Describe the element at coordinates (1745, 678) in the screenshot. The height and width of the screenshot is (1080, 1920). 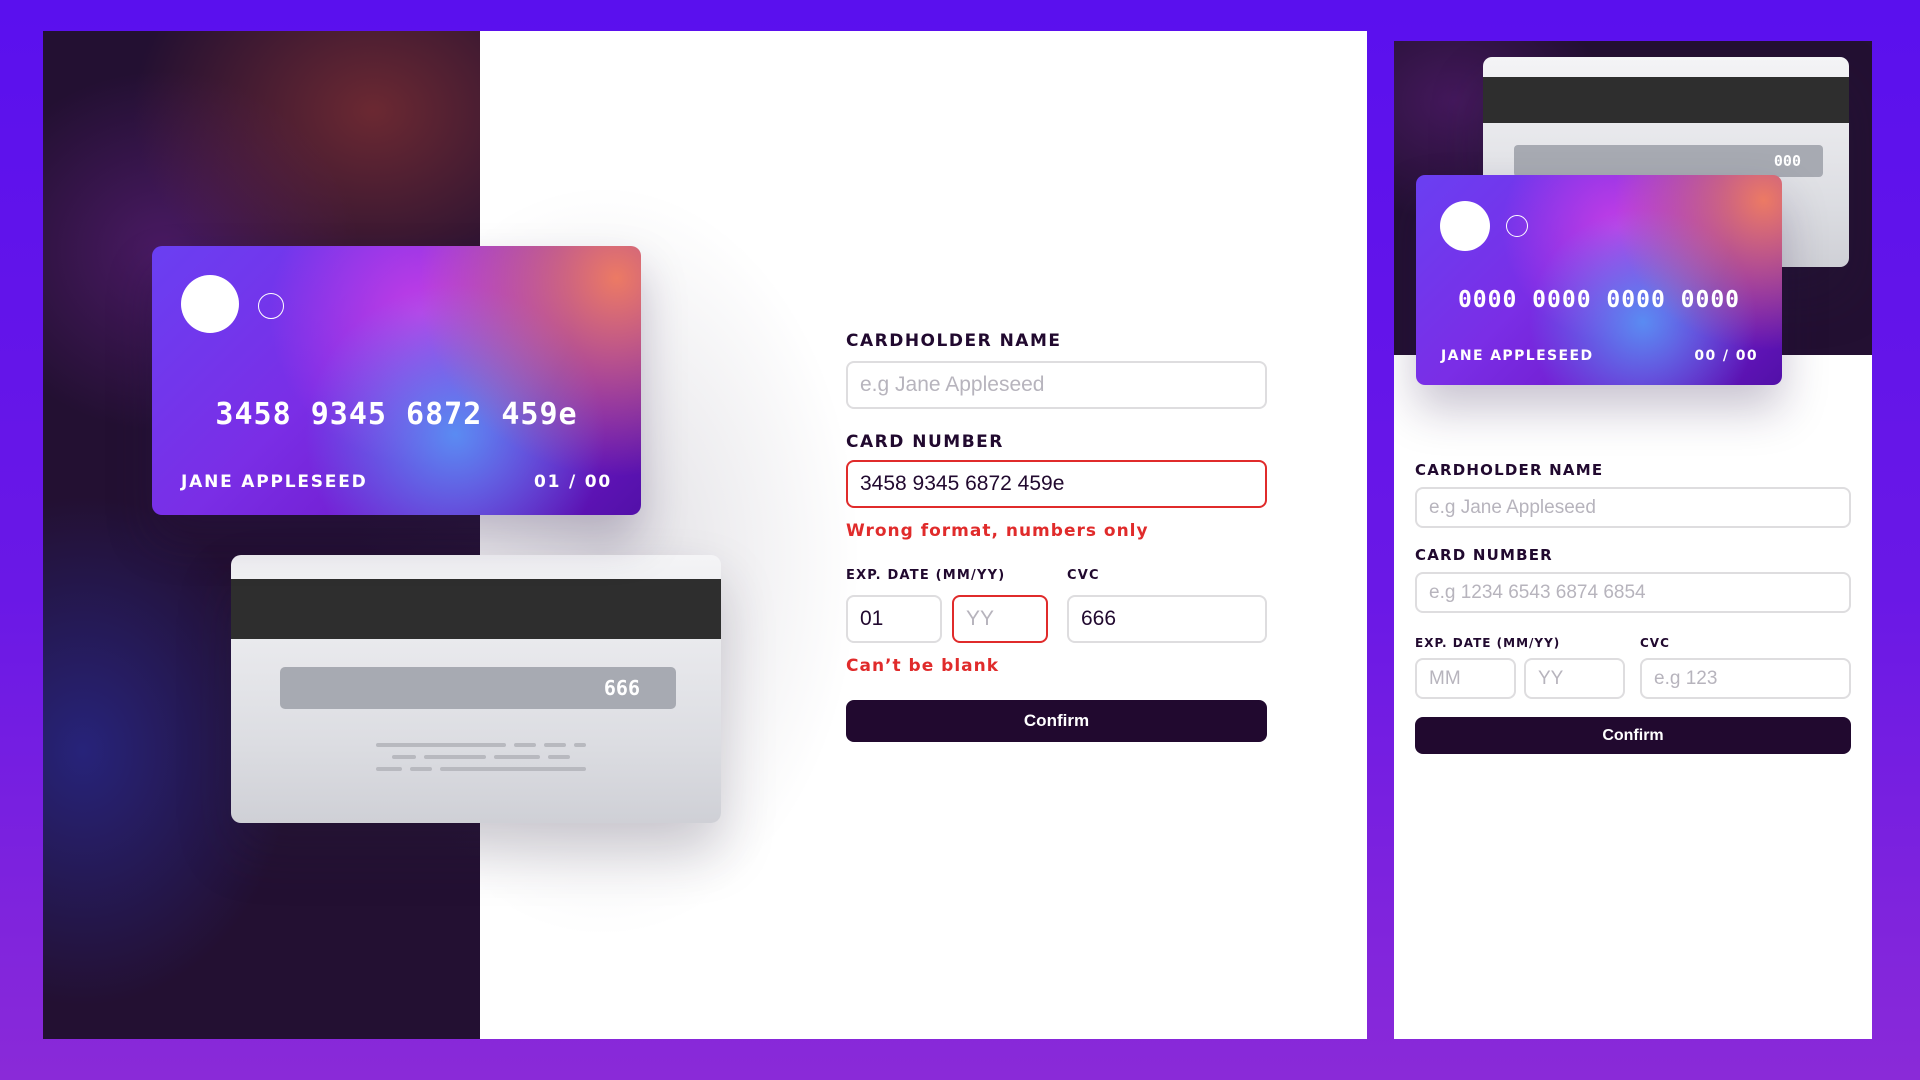
I see `mobile-cvc-input` at that location.